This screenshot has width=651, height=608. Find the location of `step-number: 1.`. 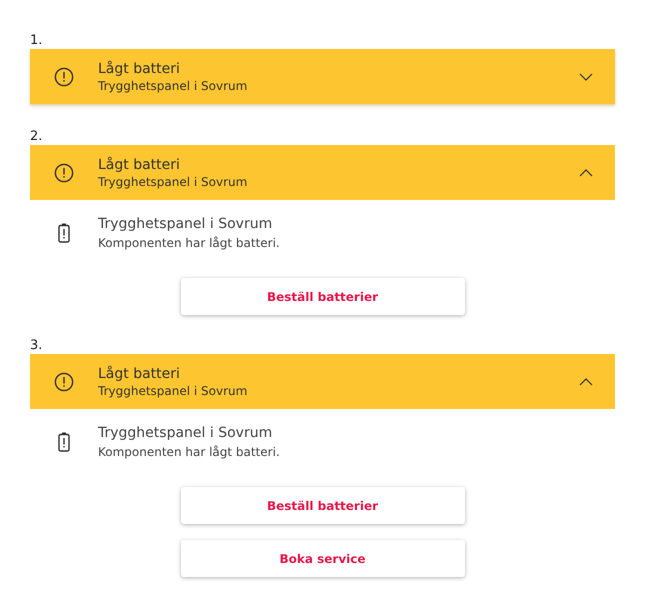

step-number: 1. is located at coordinates (37, 40).